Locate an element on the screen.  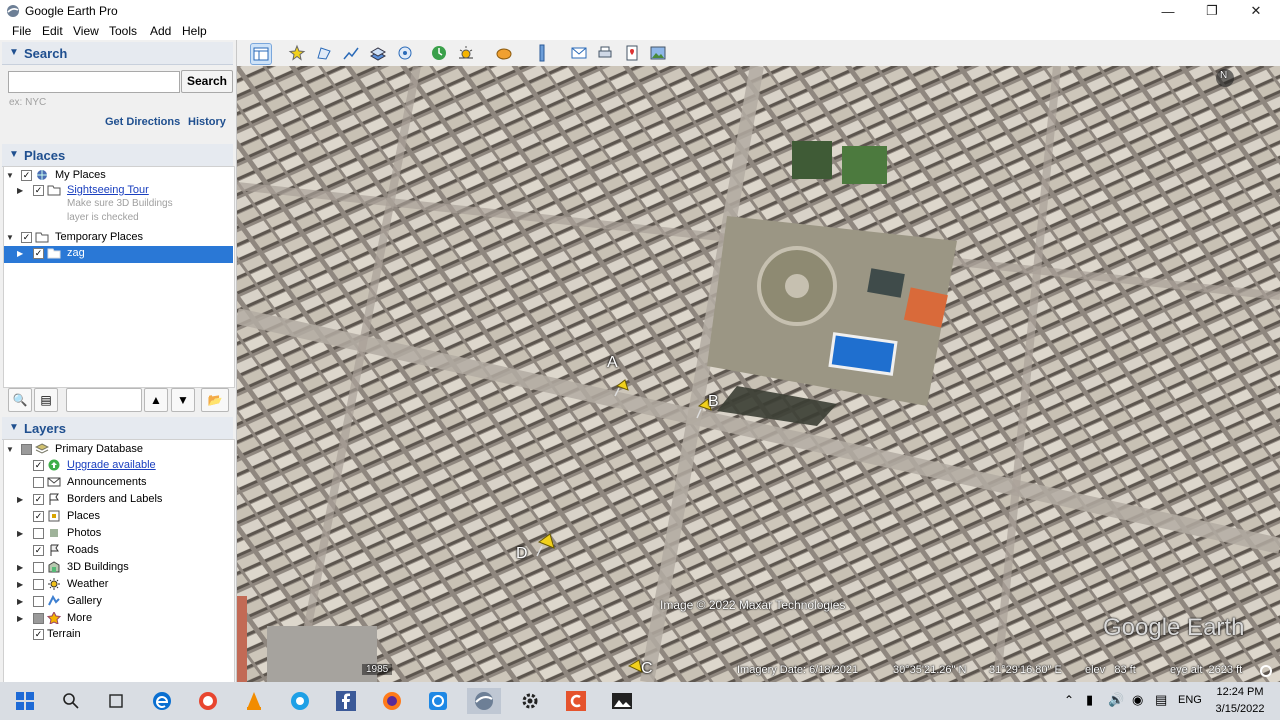
layer-item-borders: ▶ ✓ Borders and Labels is located at coordinates (118, 500).